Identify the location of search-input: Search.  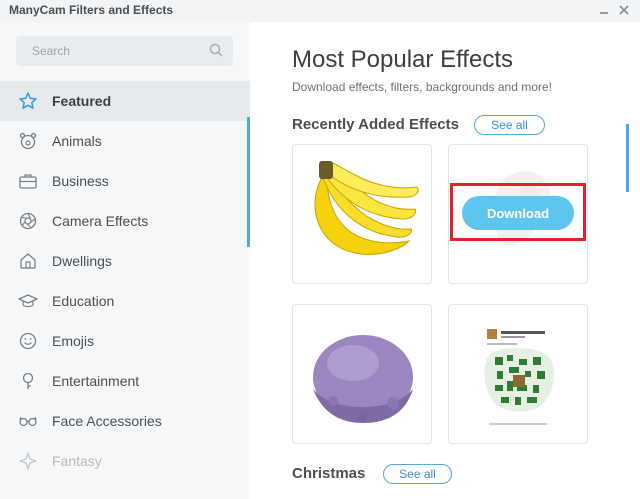
(124, 51).